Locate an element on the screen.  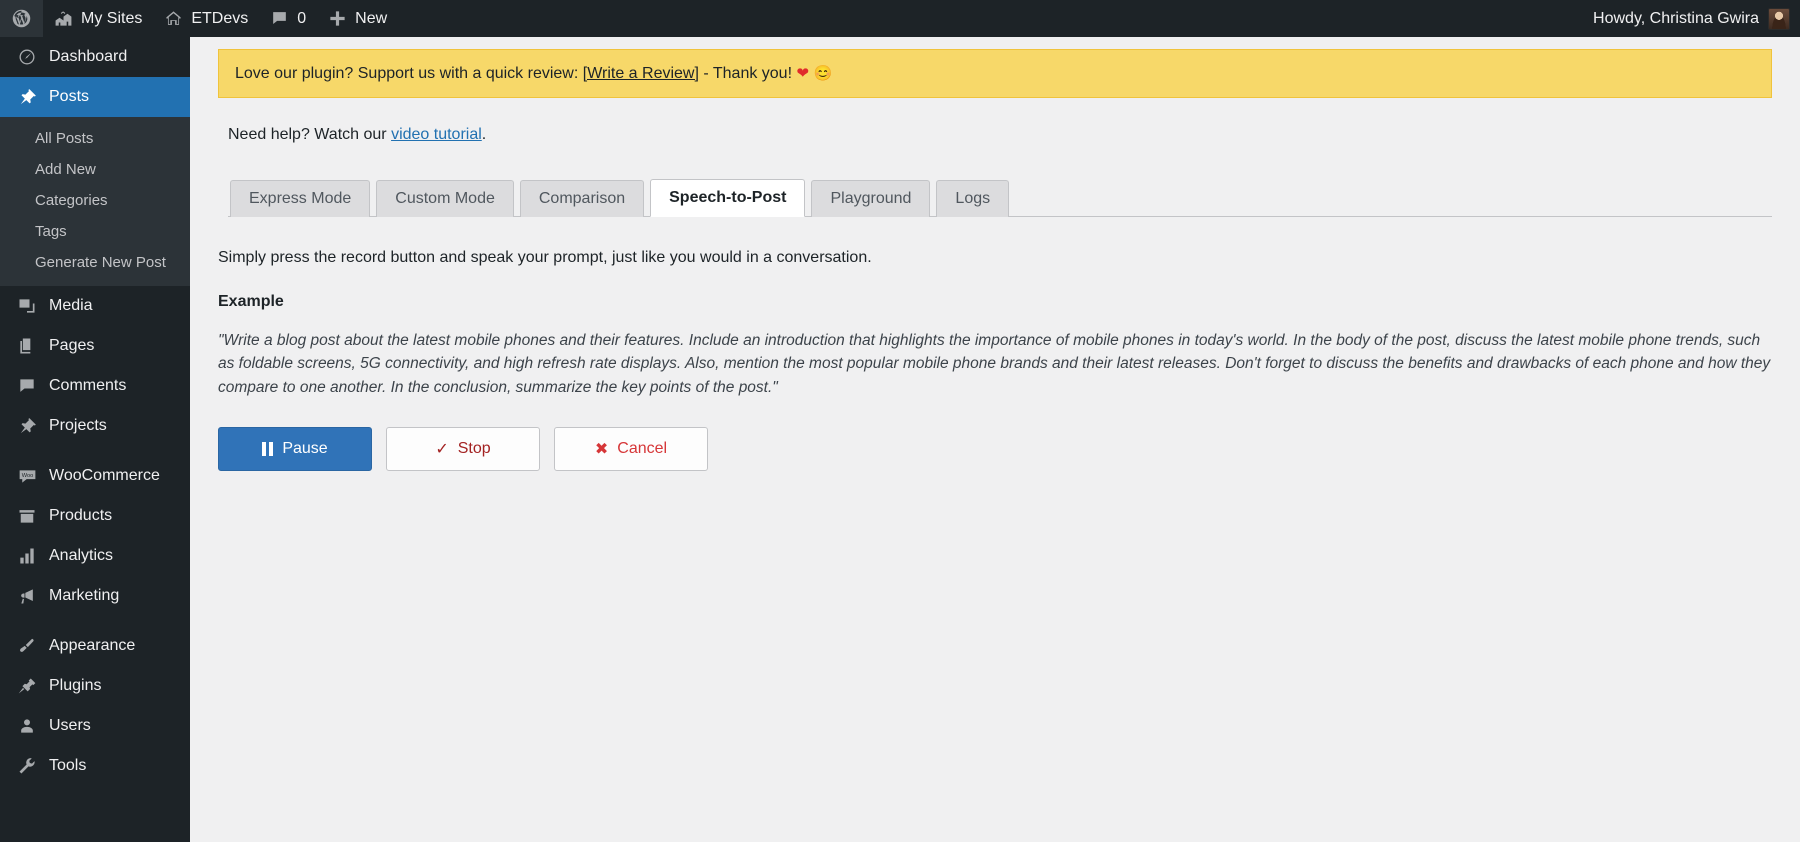
sites-icon is located at coordinates (63, 18).